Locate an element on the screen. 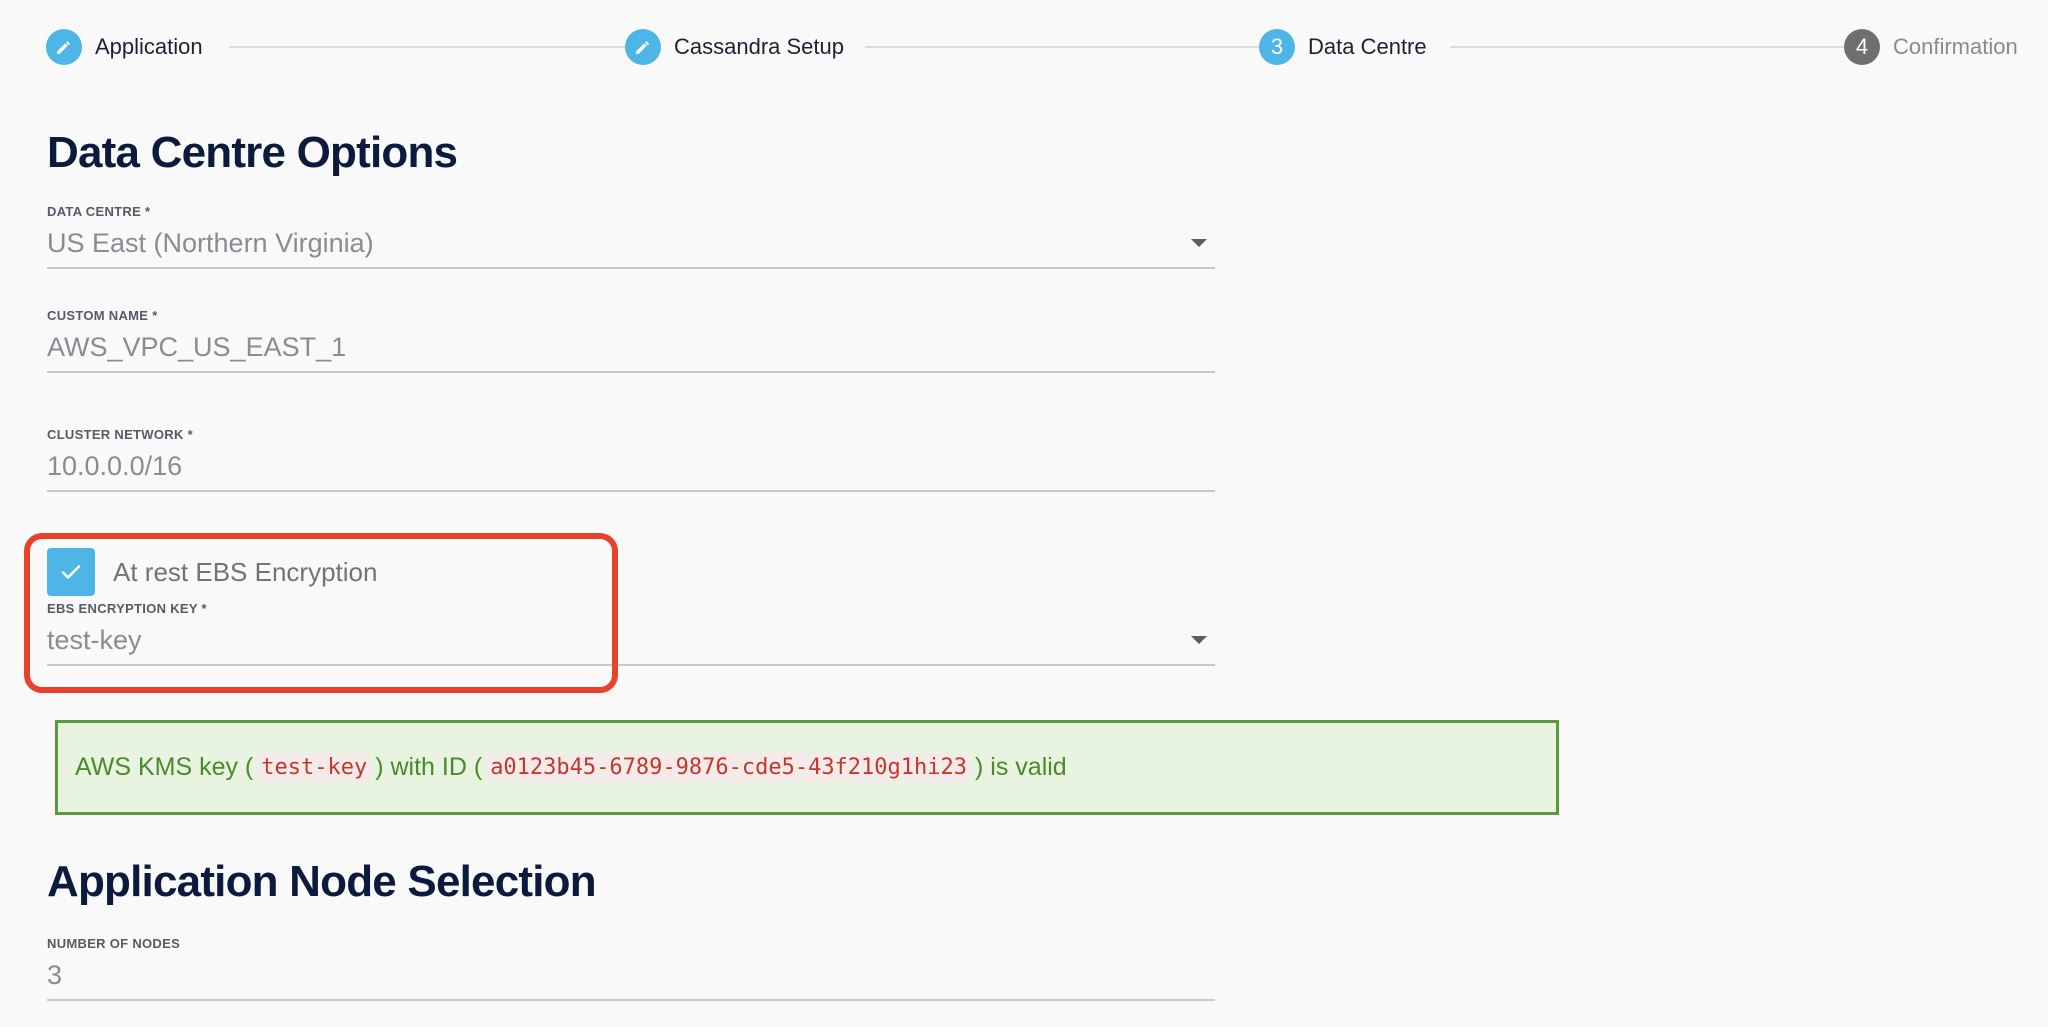 The width and height of the screenshot is (2048, 1027). highlight-box is located at coordinates (321, 613).